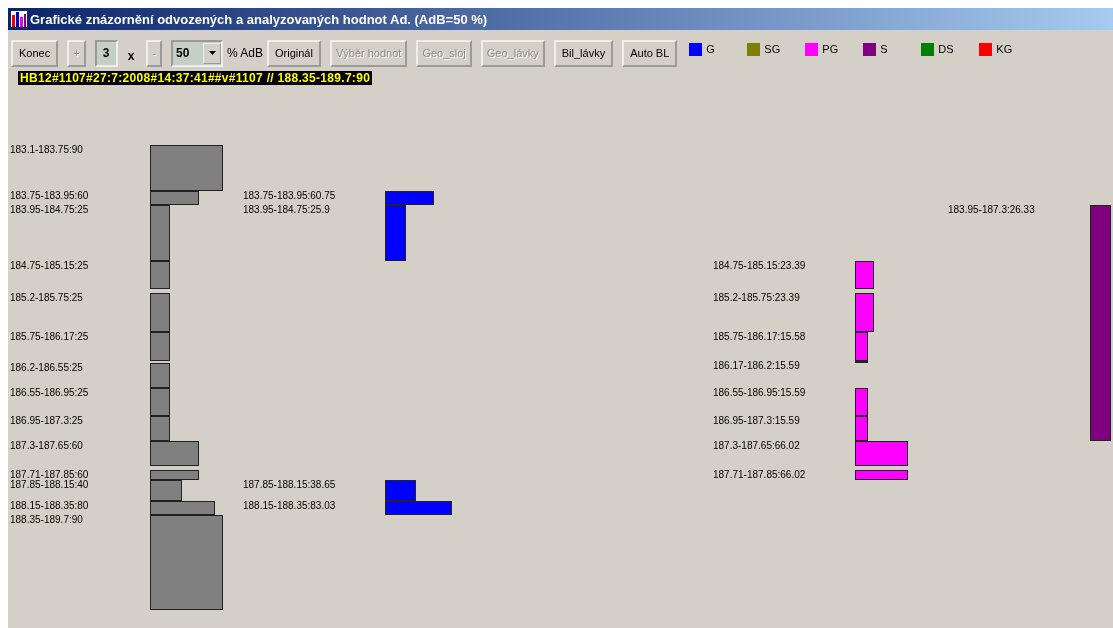 The height and width of the screenshot is (628, 1113). What do you see at coordinates (991, 209) in the screenshot?
I see `depth-label: 183.95-187.3:26.33` at bounding box center [991, 209].